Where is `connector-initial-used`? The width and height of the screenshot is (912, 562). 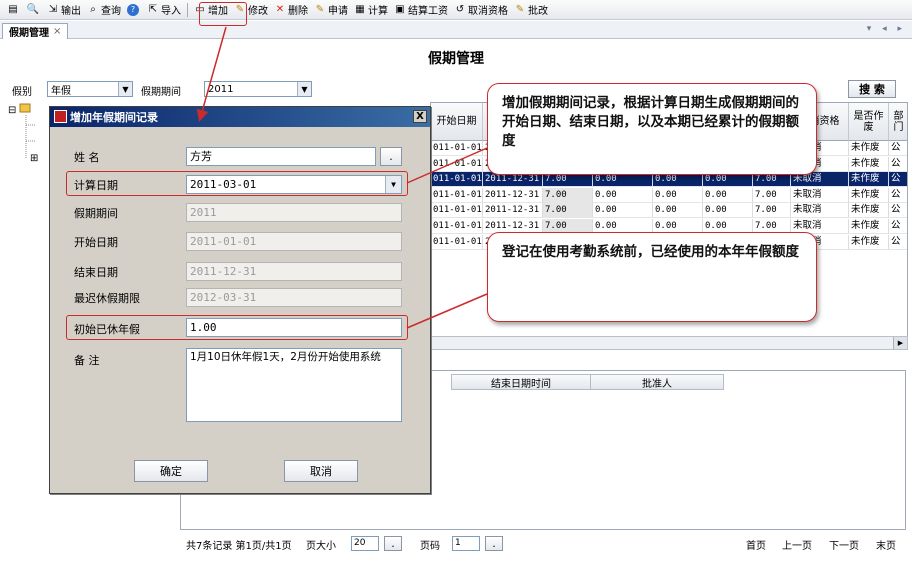
connector-initial-used is located at coordinates (447, 311).